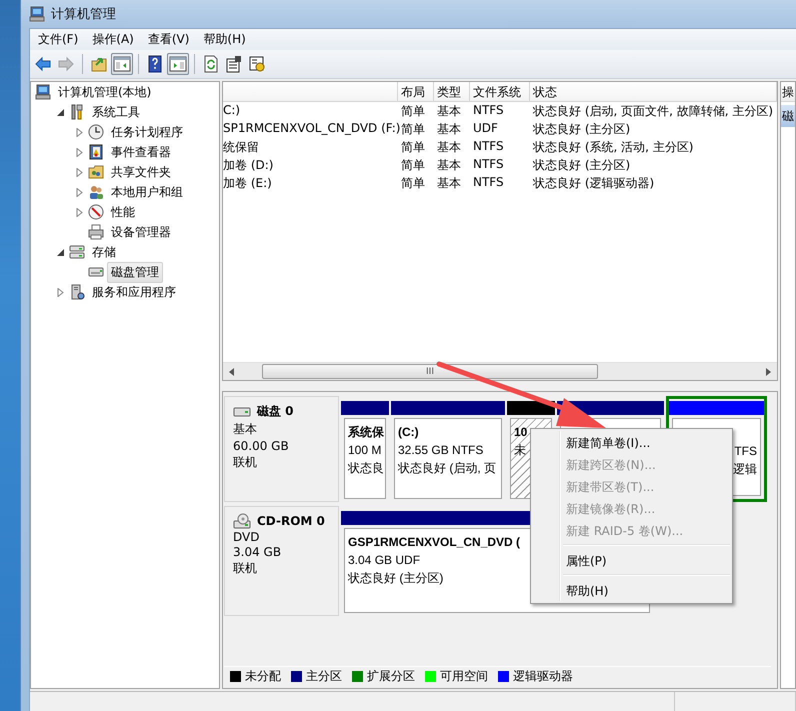 Image resolution: width=796 pixels, height=711 pixels. I want to click on legend-label: 可用空间, so click(464, 676).